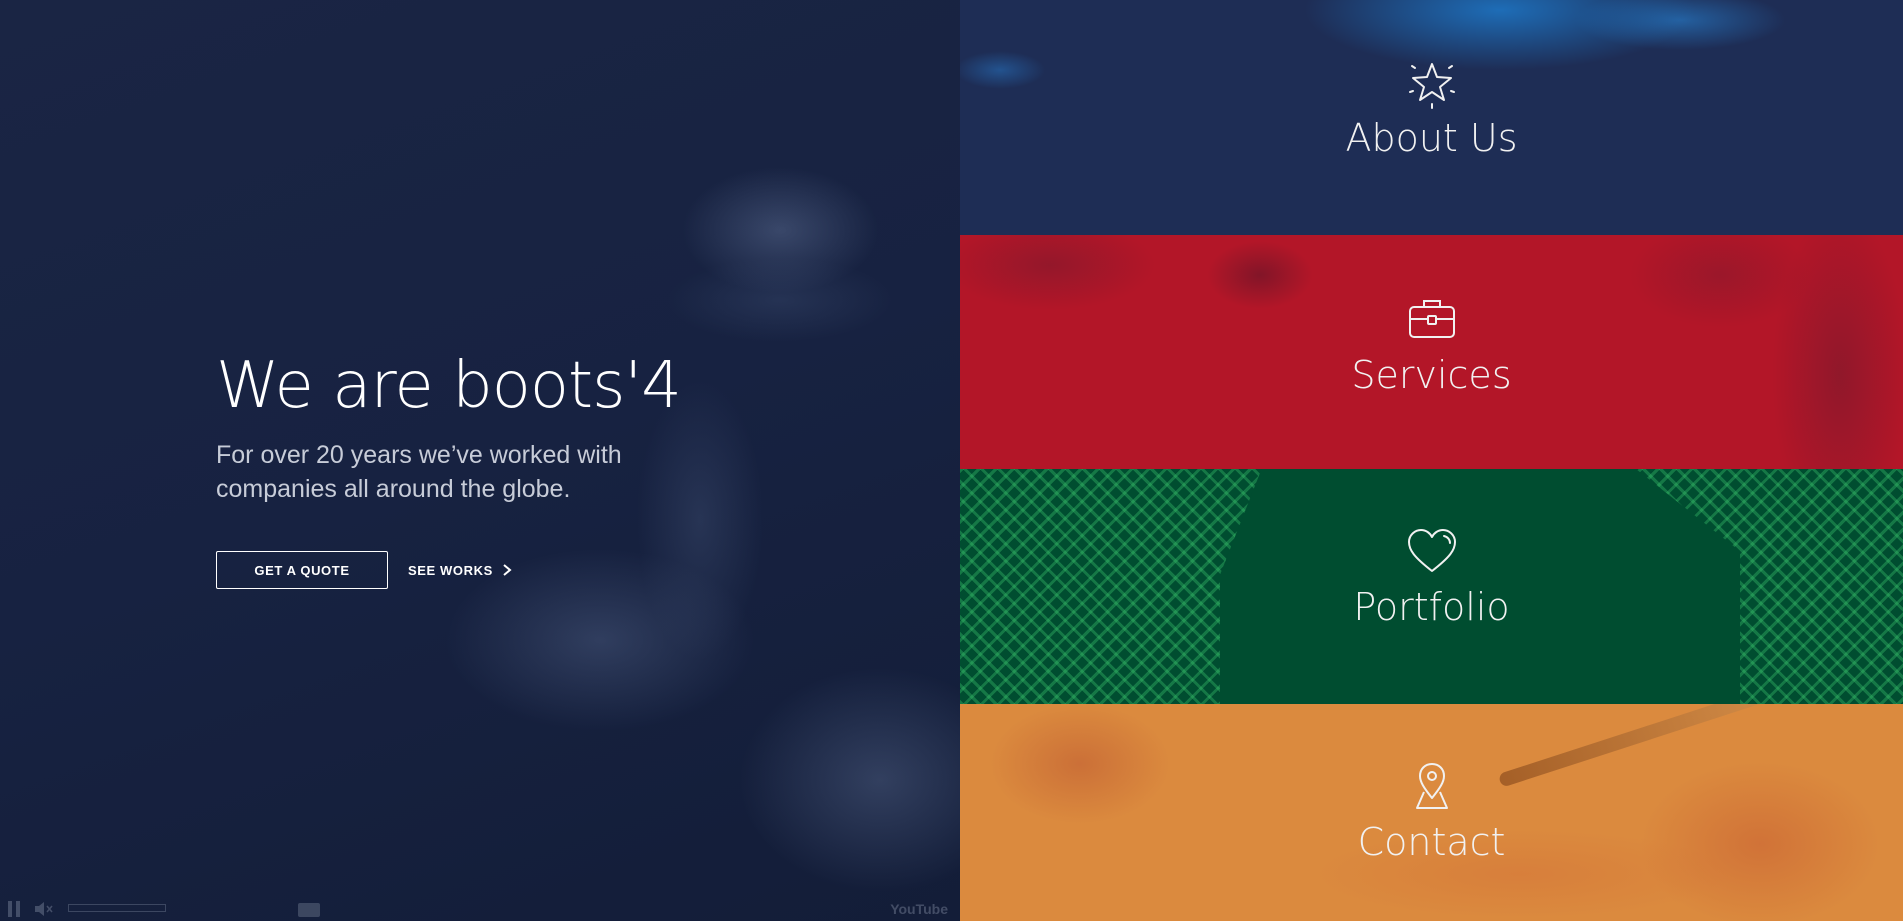  Describe the element at coordinates (117, 908) in the screenshot. I see `volume-slider` at that location.